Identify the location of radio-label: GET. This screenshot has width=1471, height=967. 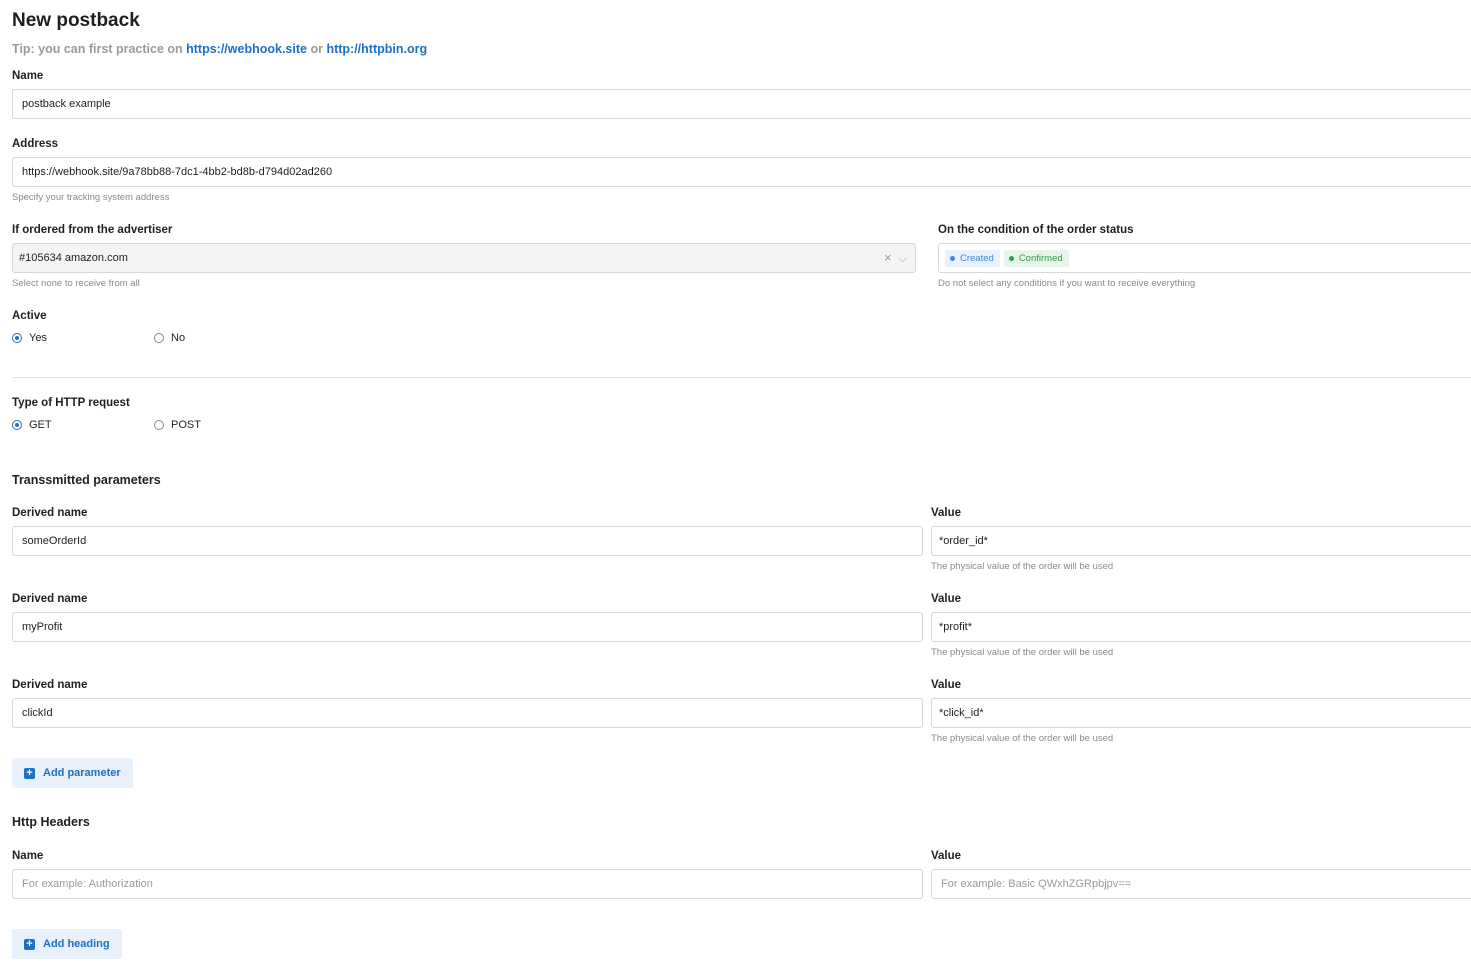
(40, 425).